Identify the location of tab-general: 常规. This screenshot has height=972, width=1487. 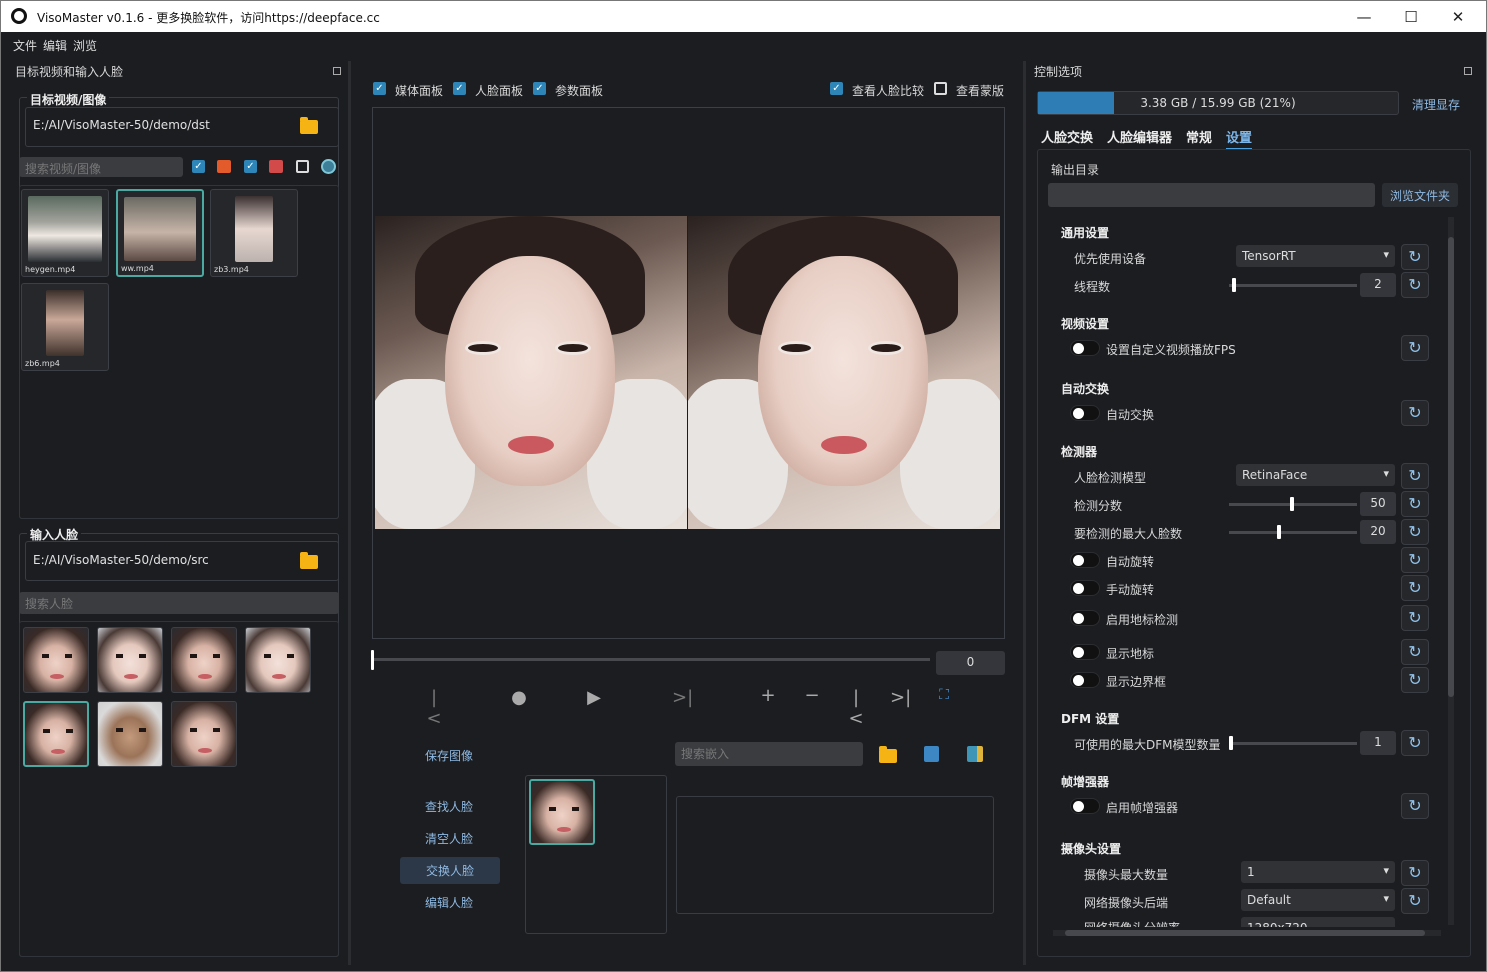
(1199, 138).